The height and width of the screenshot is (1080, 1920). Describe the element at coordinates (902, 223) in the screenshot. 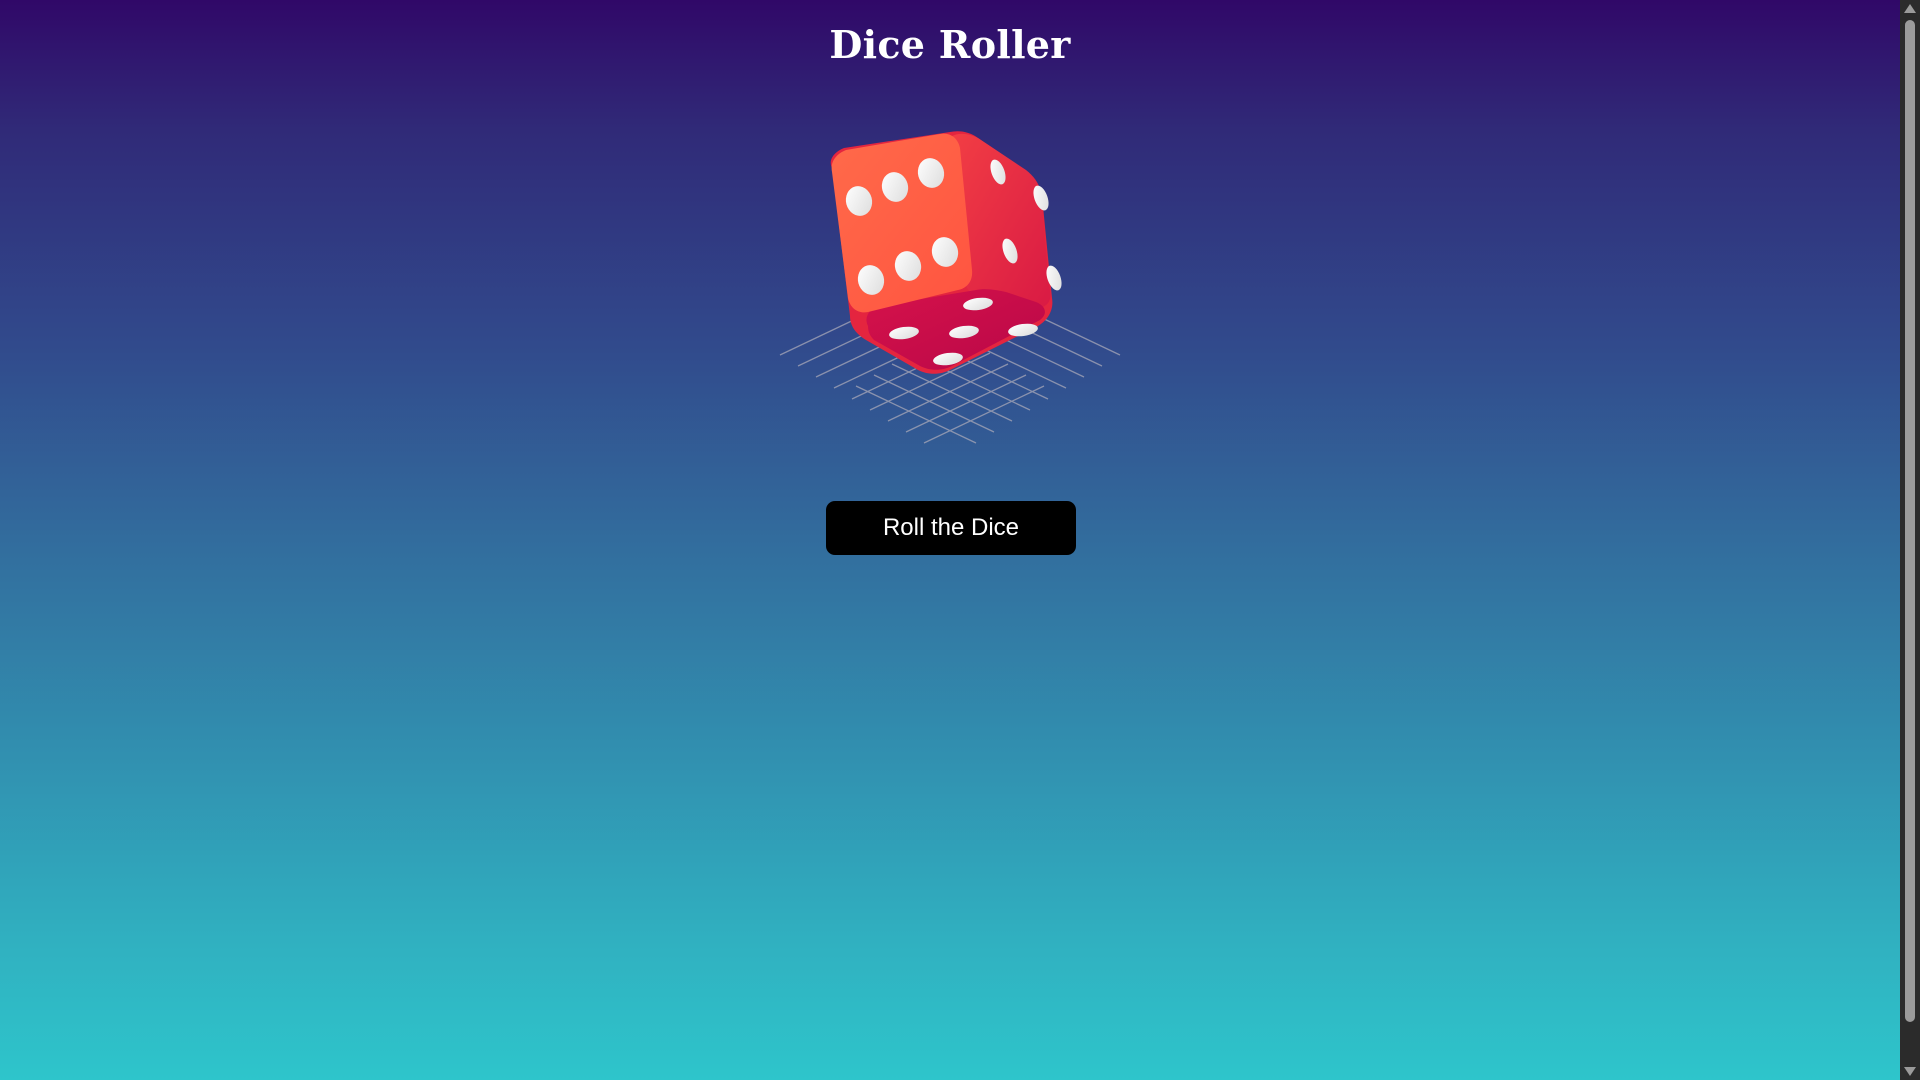

I see `dice-front-face` at that location.